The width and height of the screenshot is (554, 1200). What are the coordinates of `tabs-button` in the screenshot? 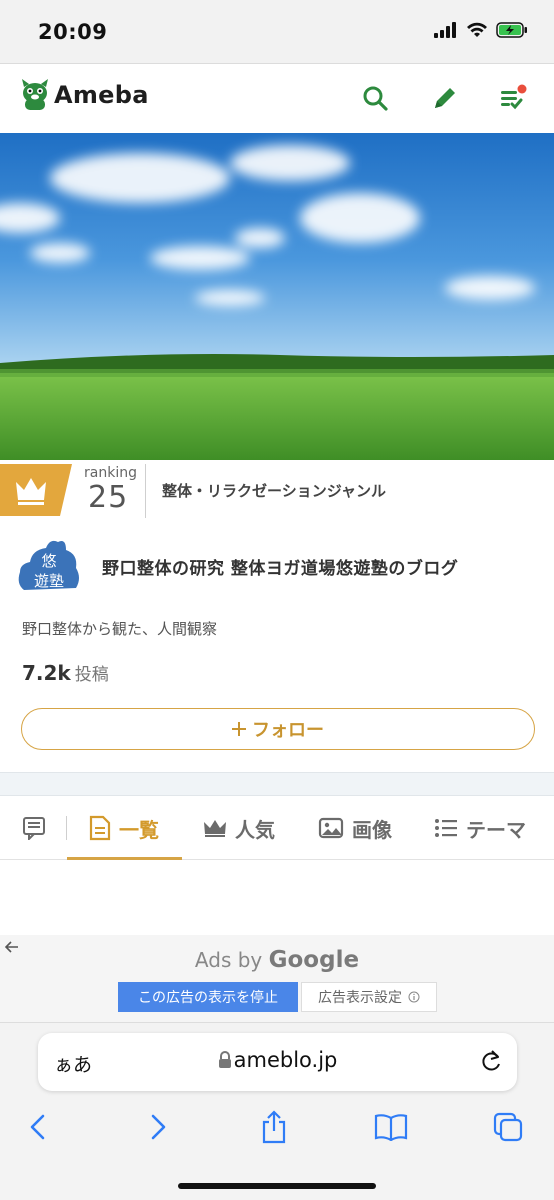 It's located at (508, 1127).